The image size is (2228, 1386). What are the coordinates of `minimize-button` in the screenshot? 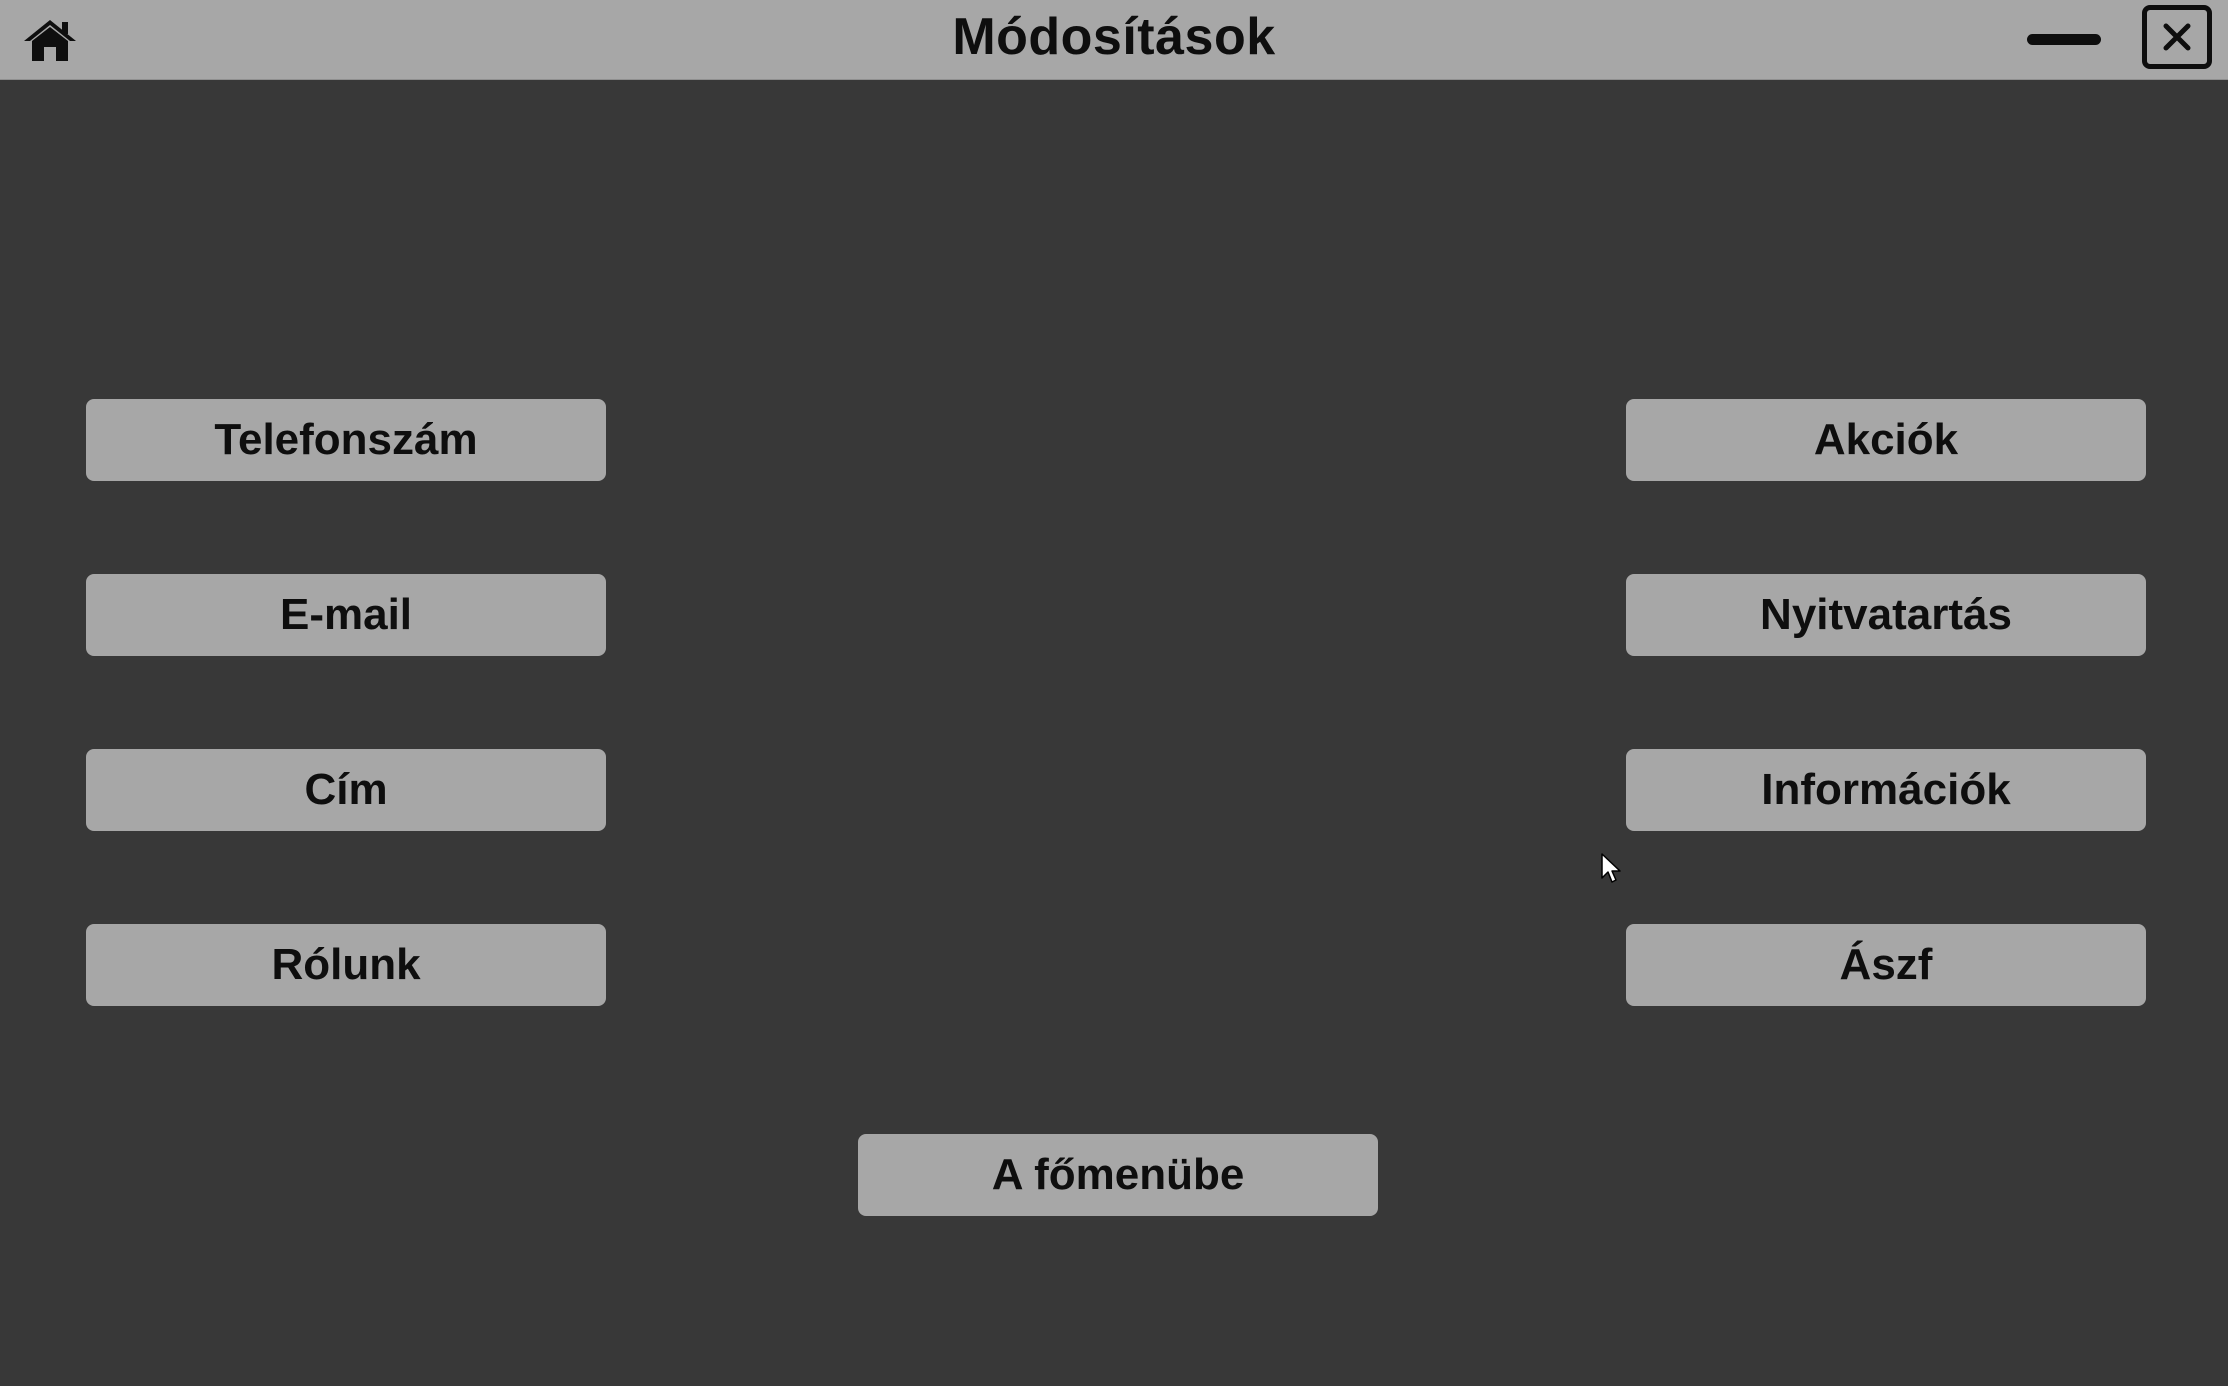 It's located at (2064, 38).